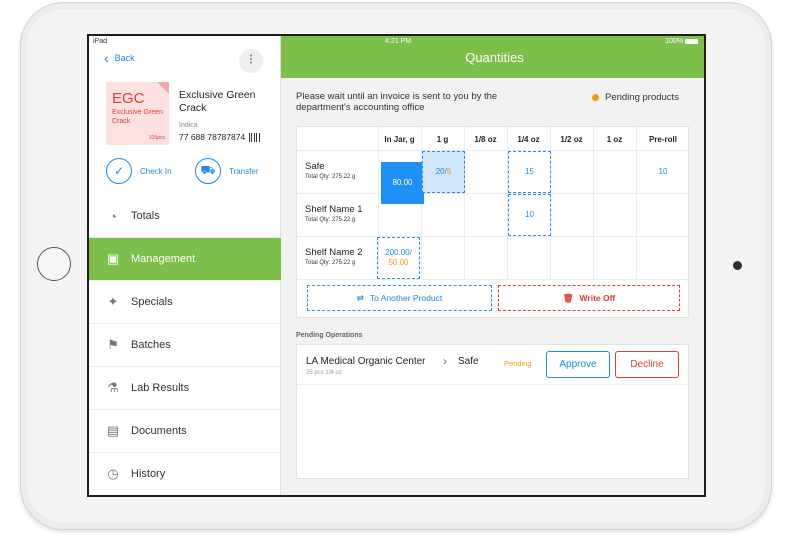 Image resolution: width=800 pixels, height=548 pixels. Describe the element at coordinates (113, 387) in the screenshot. I see `flask-icon: ⚗` at that location.